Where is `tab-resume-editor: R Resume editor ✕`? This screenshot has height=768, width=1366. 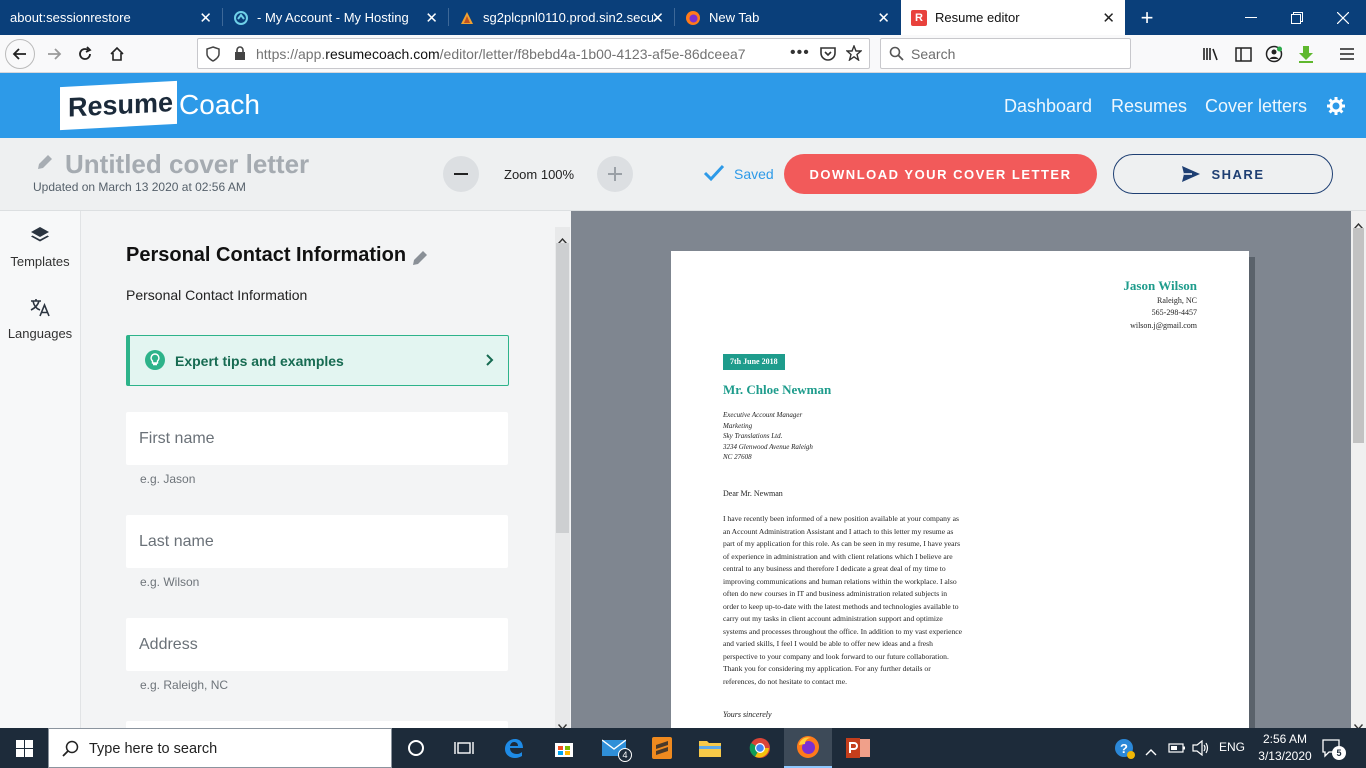 tab-resume-editor: R Resume editor ✕ is located at coordinates (1013, 17).